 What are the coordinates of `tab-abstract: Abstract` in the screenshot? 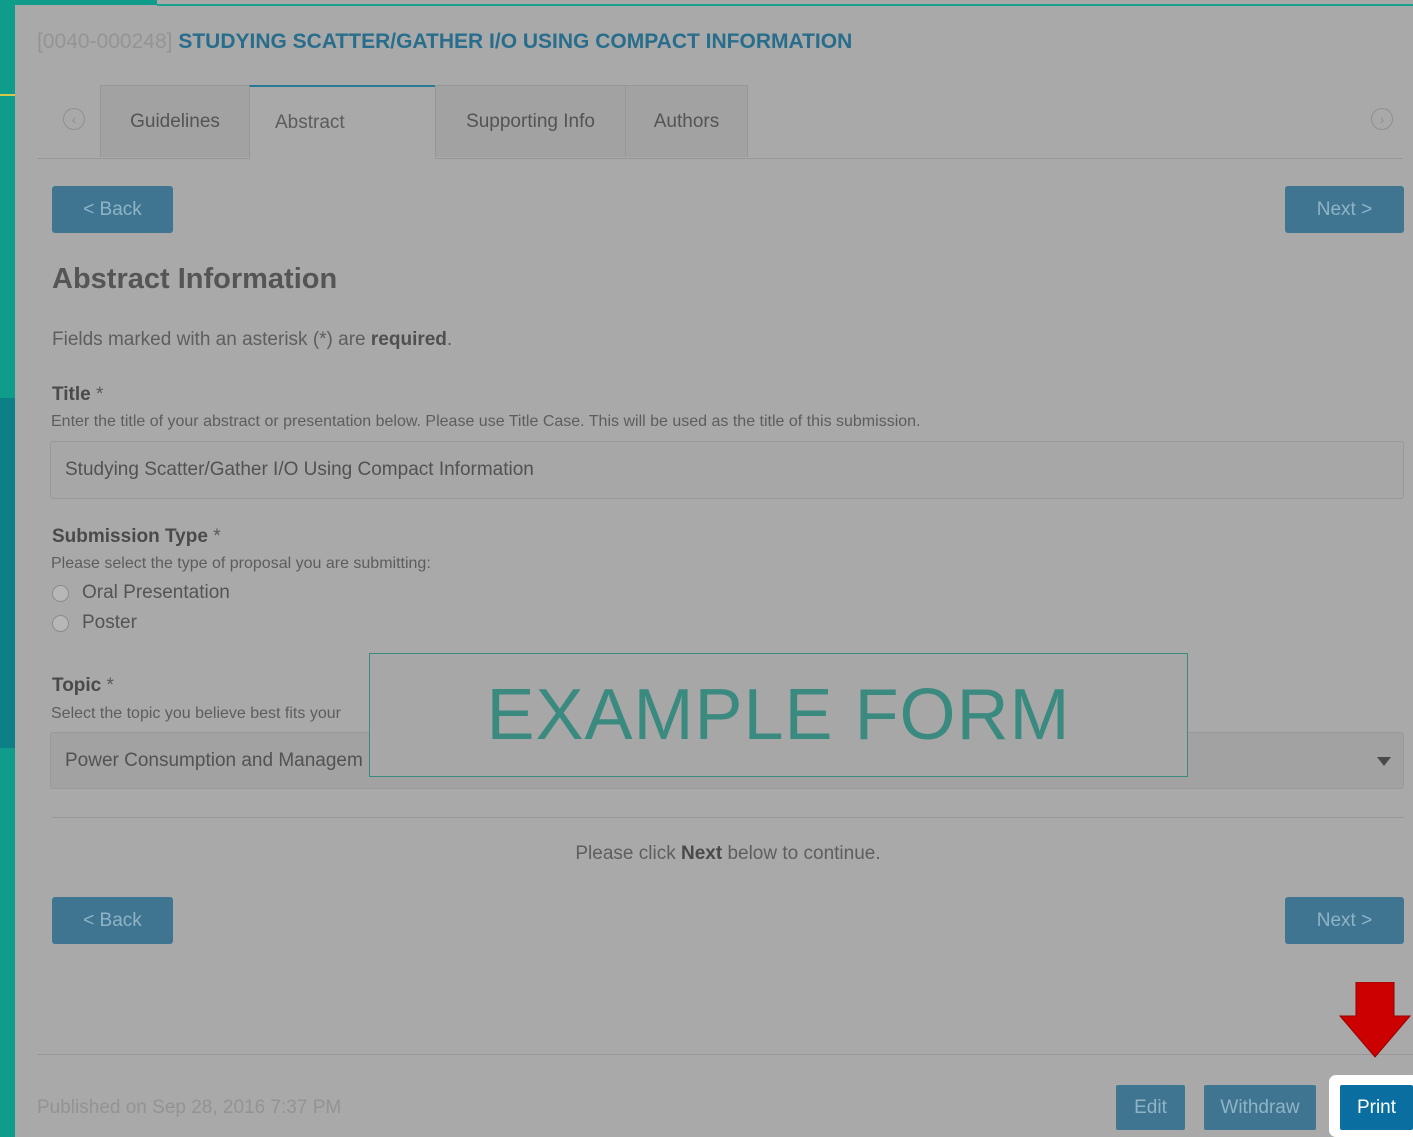 It's located at (342, 122).